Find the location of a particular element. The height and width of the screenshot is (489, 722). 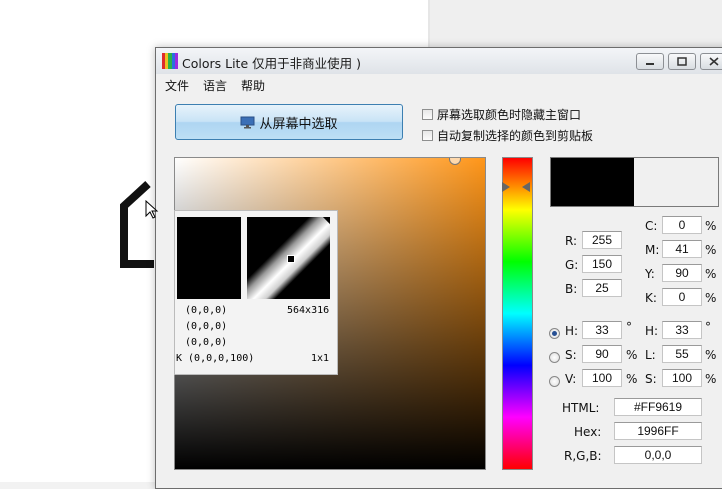

hsv-h-label: H: is located at coordinates (572, 331).